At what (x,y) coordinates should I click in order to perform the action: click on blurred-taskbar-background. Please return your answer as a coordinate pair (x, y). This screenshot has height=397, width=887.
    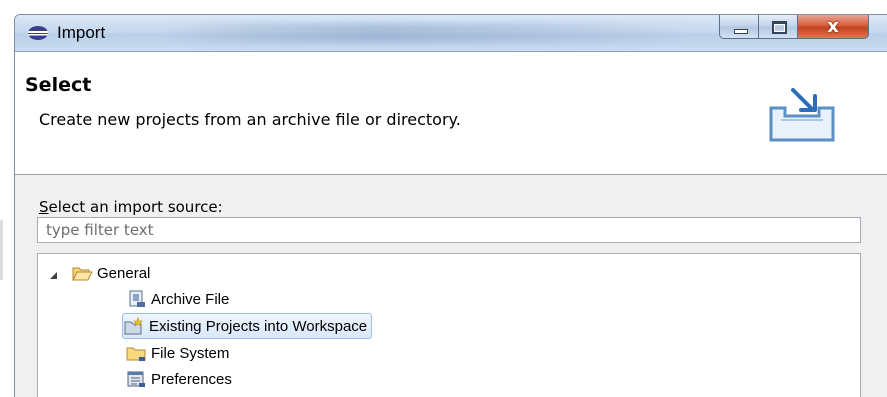
    Looking at the image, I should click on (425, 33).